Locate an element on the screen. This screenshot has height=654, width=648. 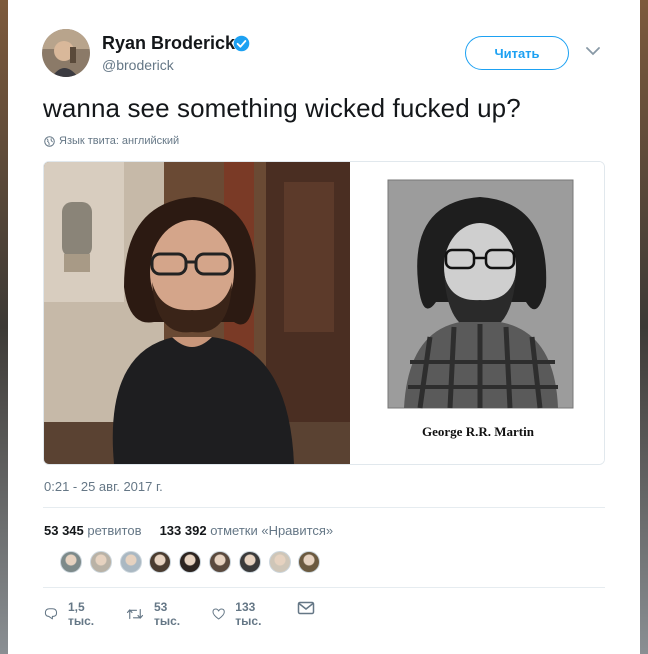
likes-stat: 133 392 отметки «Нравится» is located at coordinates (247, 530).